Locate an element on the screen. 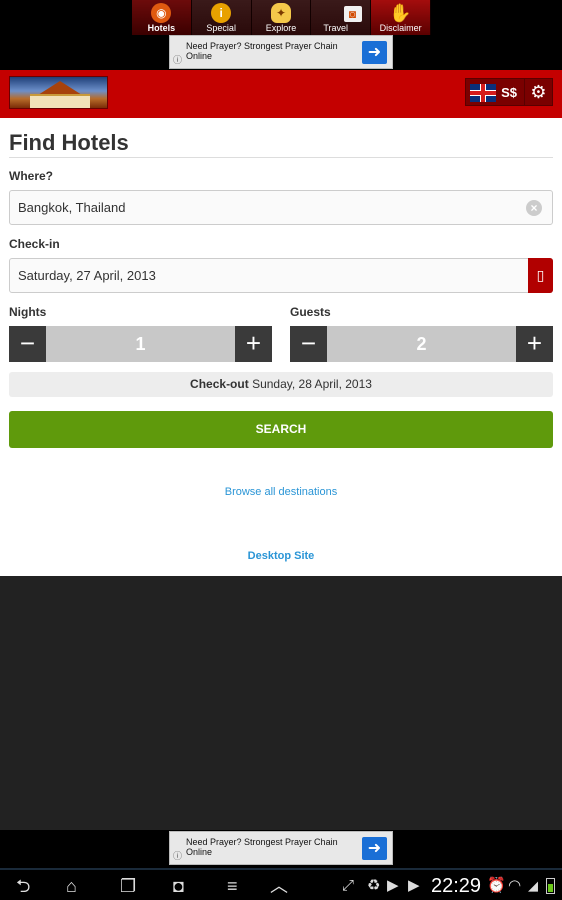 This screenshot has height=900, width=562. clock: 22:29 is located at coordinates (456, 886).